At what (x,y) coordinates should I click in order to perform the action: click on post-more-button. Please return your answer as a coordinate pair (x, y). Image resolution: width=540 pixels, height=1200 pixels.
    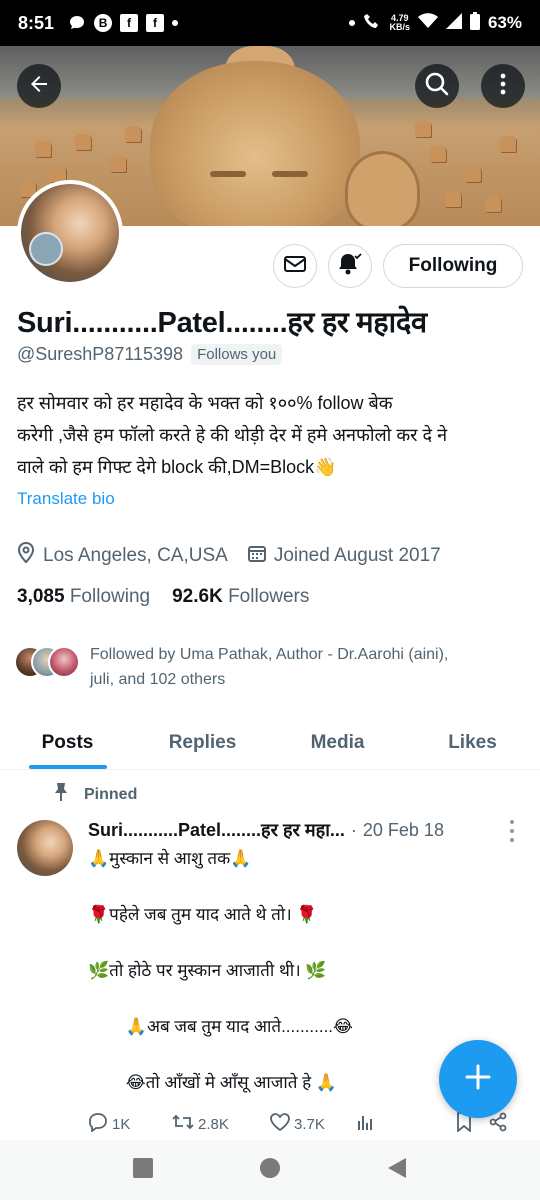
    Looking at the image, I should click on (512, 831).